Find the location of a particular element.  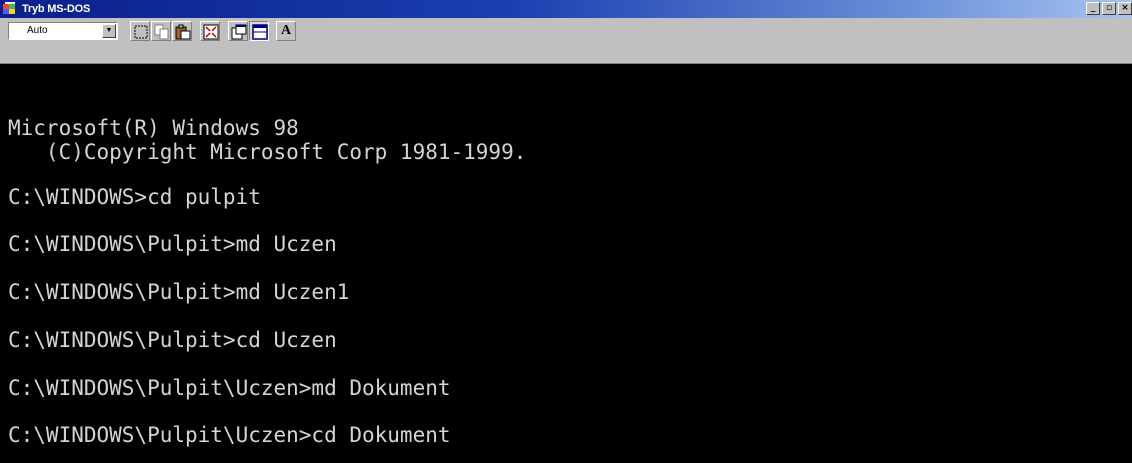

font-size-value: Auto is located at coordinates (37, 30).